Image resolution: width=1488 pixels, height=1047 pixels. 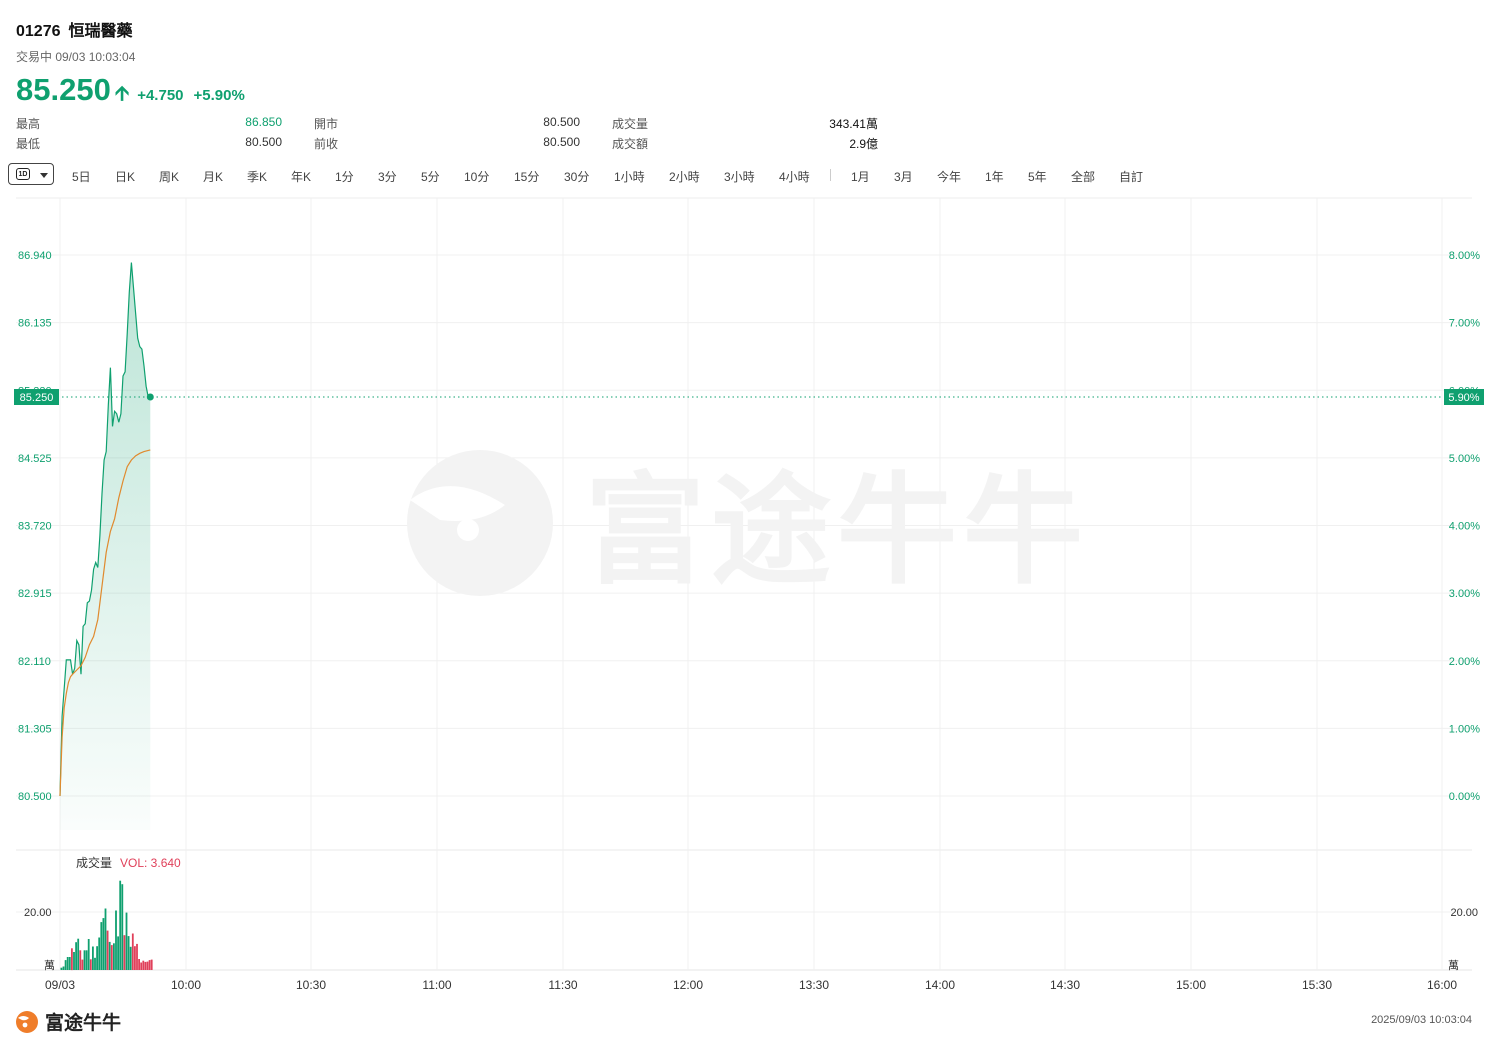 I want to click on x-tick: 16:00, so click(x=1442, y=985).